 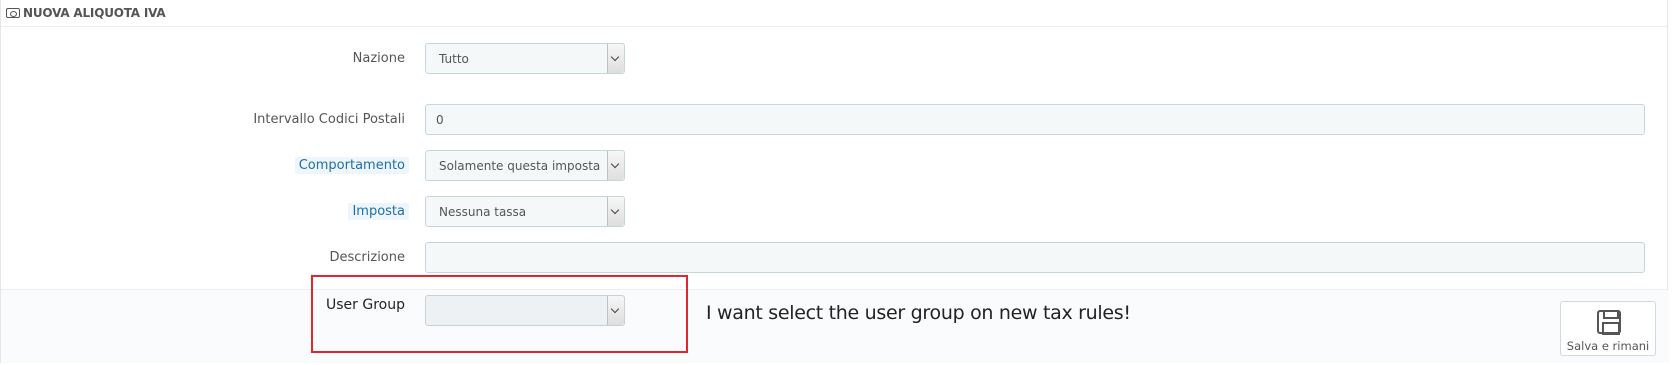 What do you see at coordinates (378, 58) in the screenshot?
I see `country-label: Nazione` at bounding box center [378, 58].